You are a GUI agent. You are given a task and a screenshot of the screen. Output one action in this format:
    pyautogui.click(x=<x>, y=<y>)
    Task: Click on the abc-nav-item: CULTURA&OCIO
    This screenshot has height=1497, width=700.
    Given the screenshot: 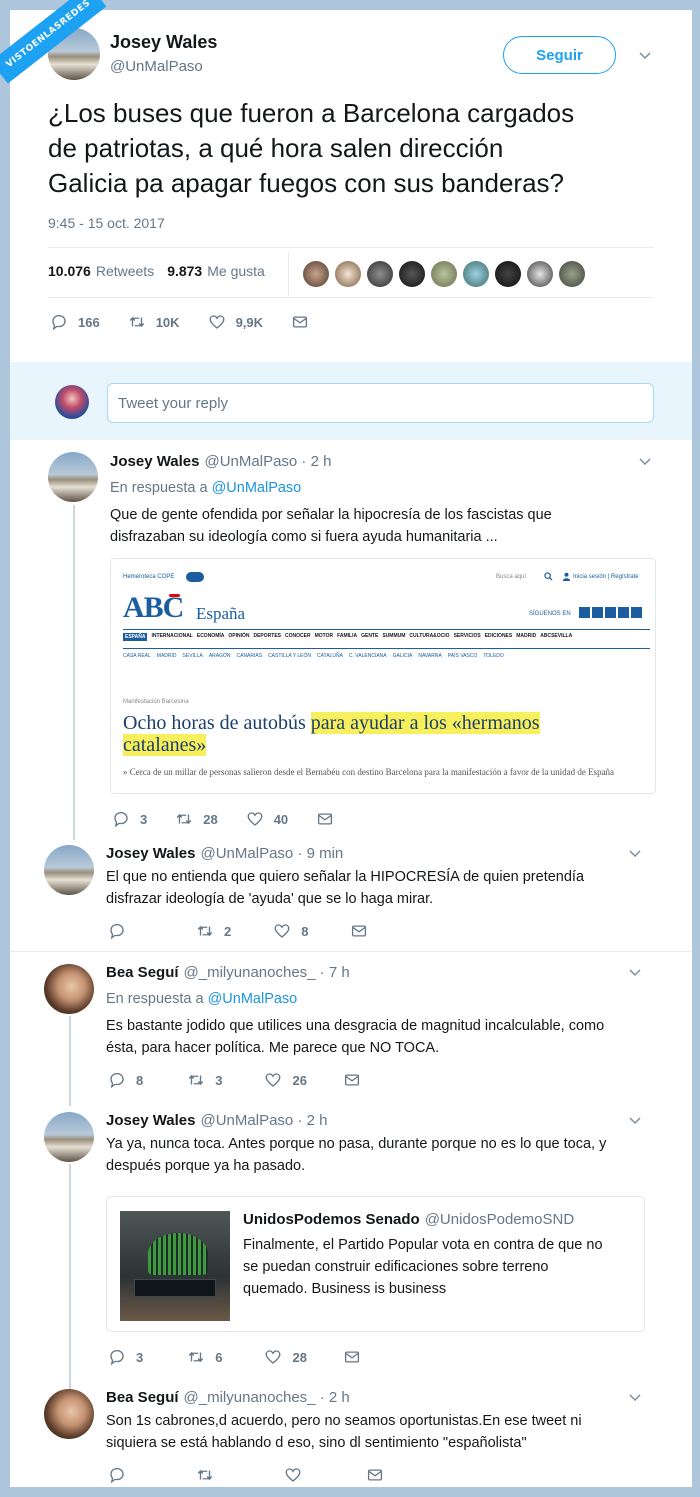 What is the action you would take?
    pyautogui.click(x=429, y=636)
    